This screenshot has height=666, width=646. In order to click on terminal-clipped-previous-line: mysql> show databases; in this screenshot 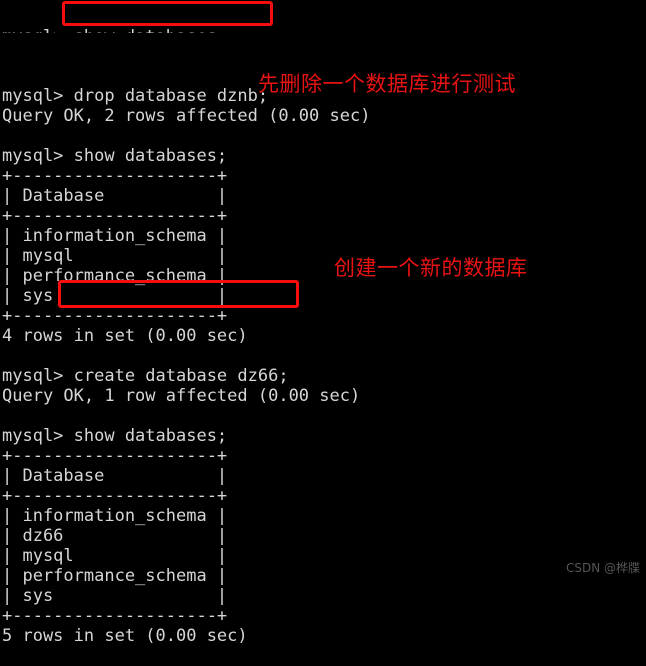, I will do `click(323, 30)`.